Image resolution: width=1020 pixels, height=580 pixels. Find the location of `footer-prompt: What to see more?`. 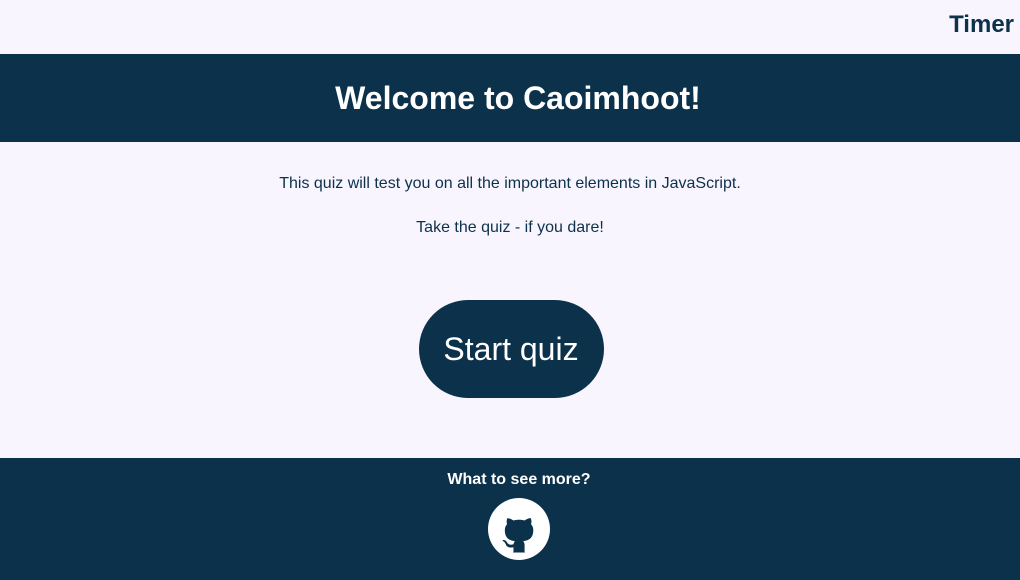

footer-prompt: What to see more? is located at coordinates (519, 479).